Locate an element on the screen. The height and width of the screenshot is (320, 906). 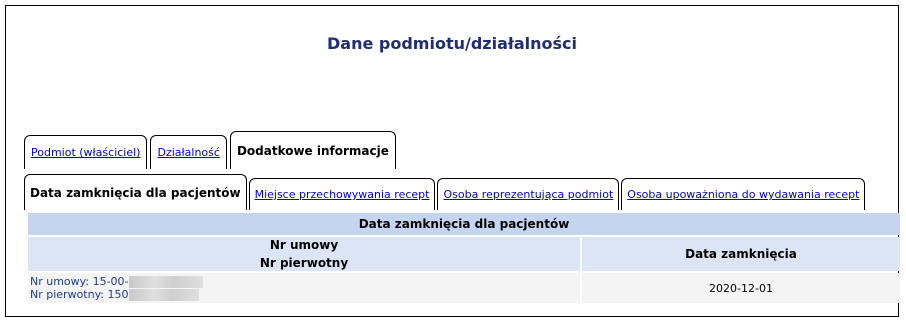
header-data-zamkniecia: Data zamknięcia is located at coordinates (741, 254).